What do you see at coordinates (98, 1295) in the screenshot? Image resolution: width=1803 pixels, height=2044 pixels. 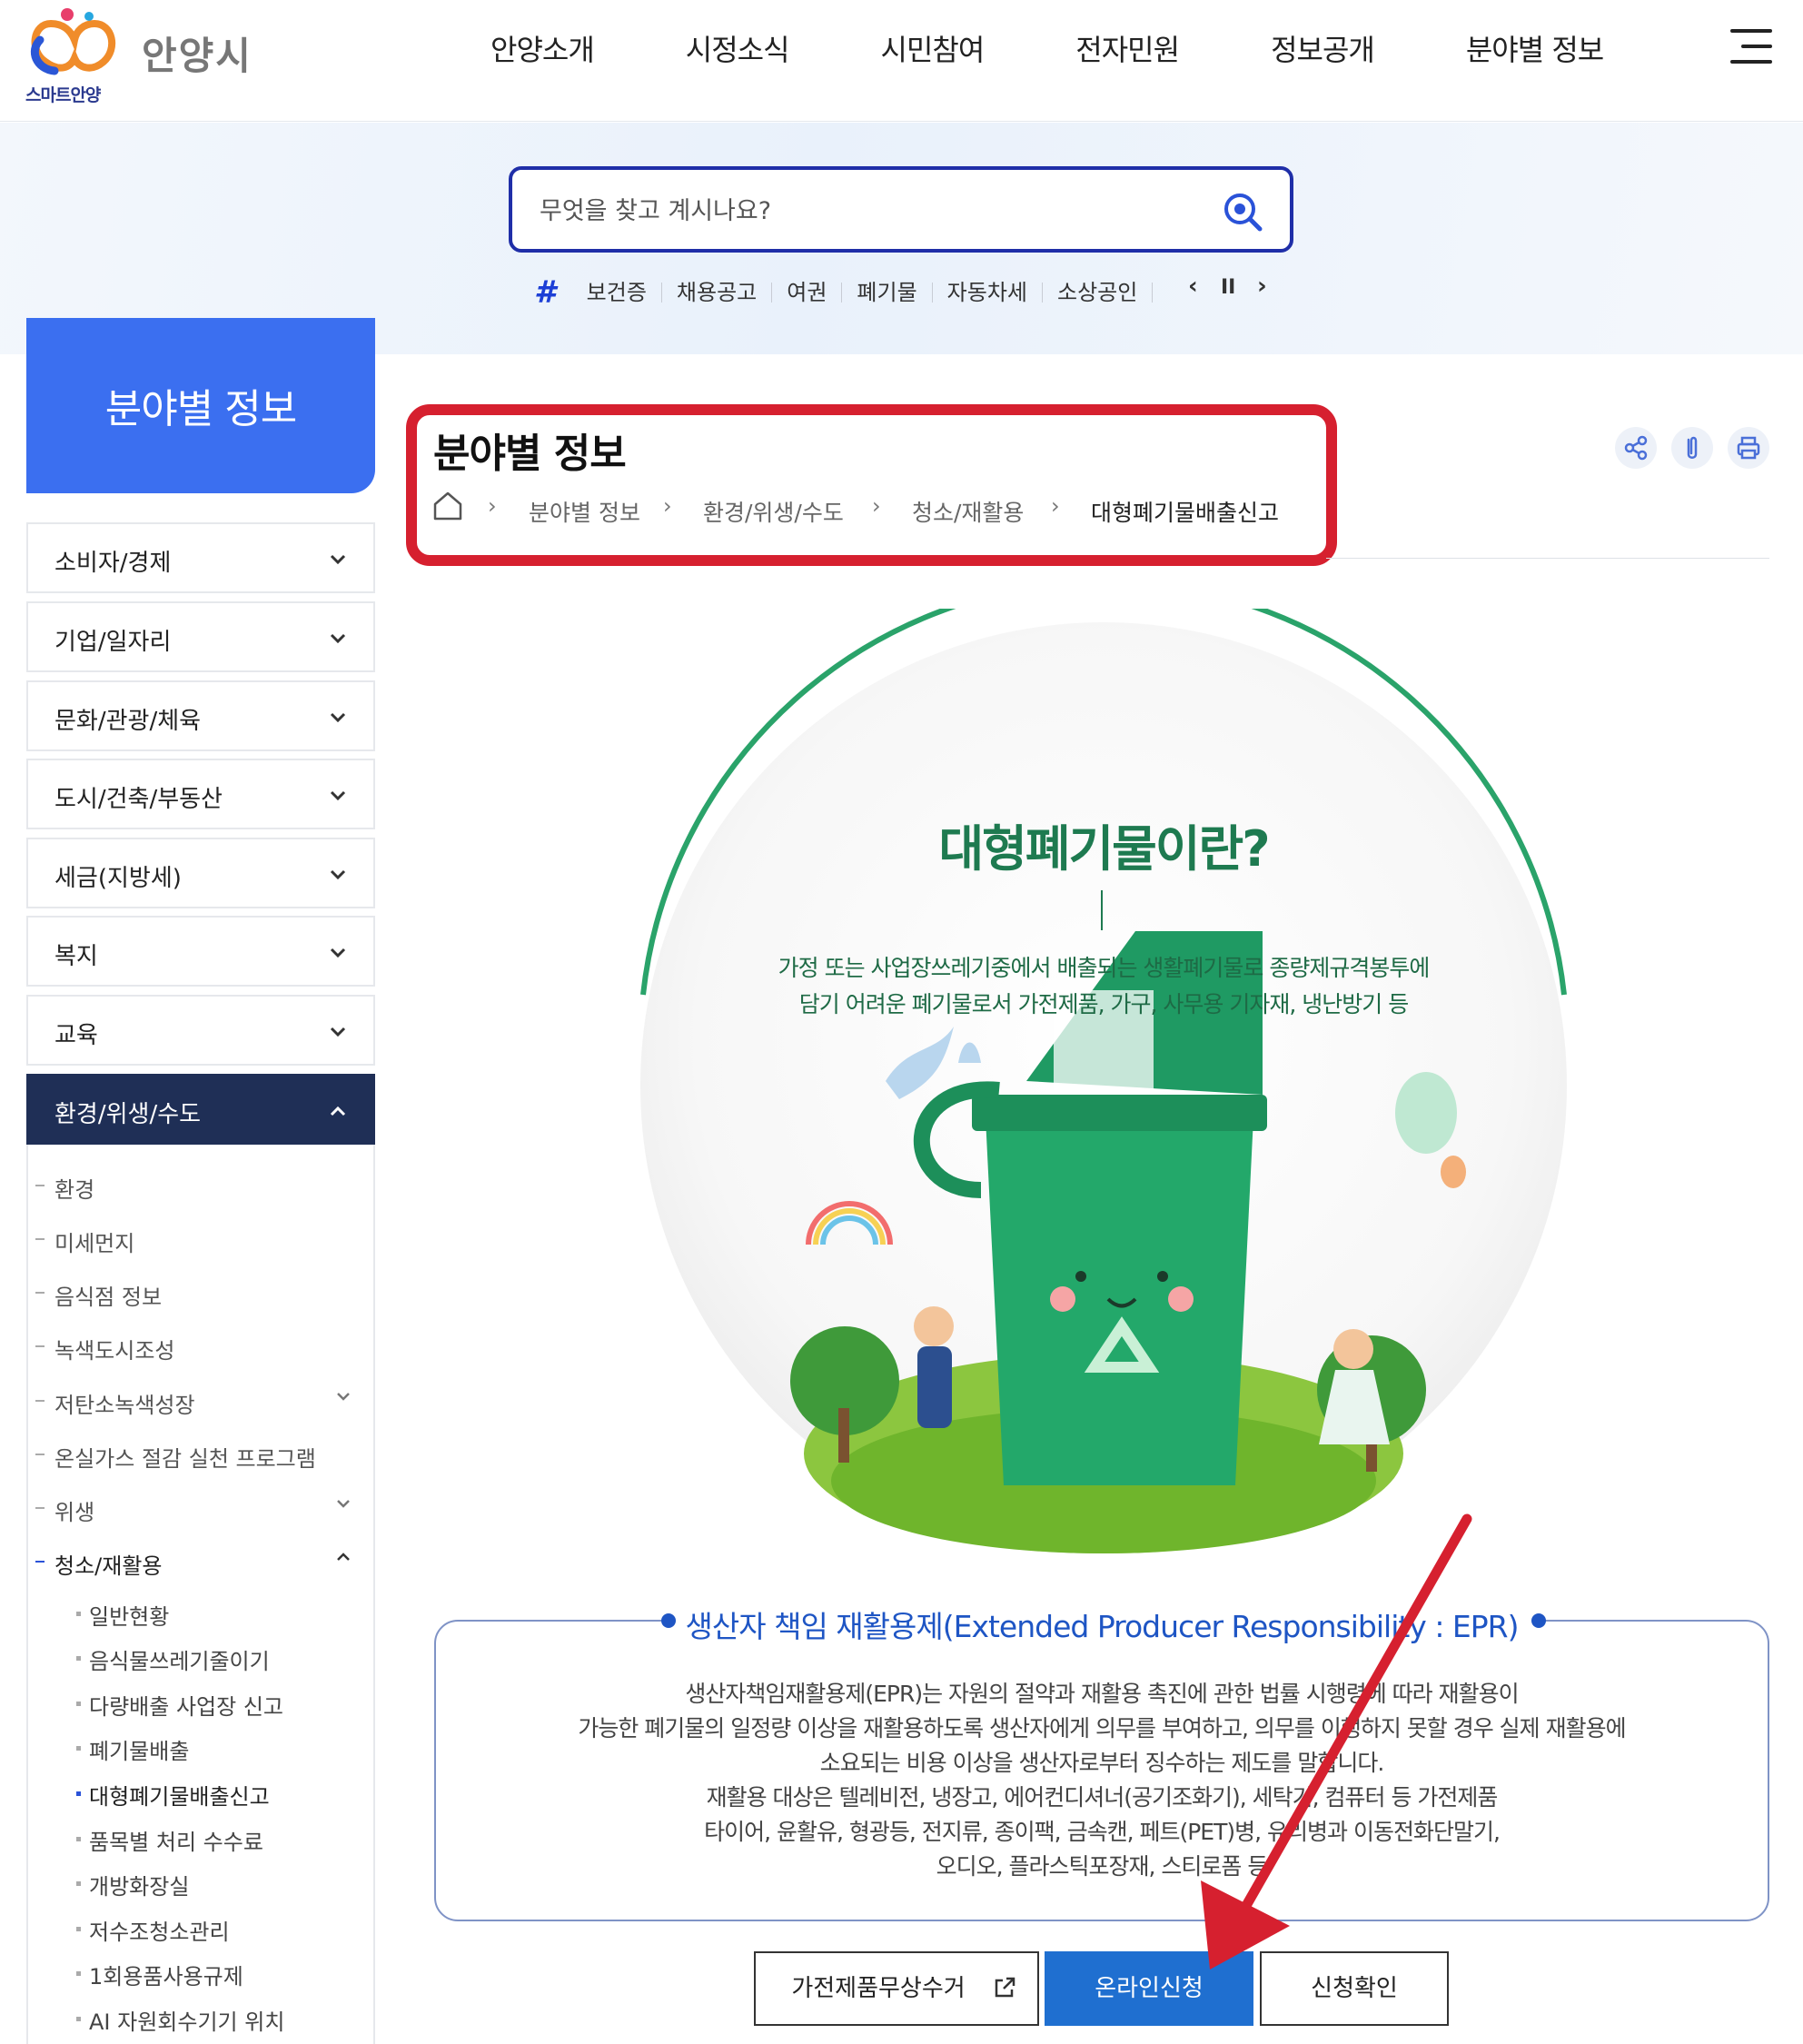 I see `submenu-item: 음식점 정보` at bounding box center [98, 1295].